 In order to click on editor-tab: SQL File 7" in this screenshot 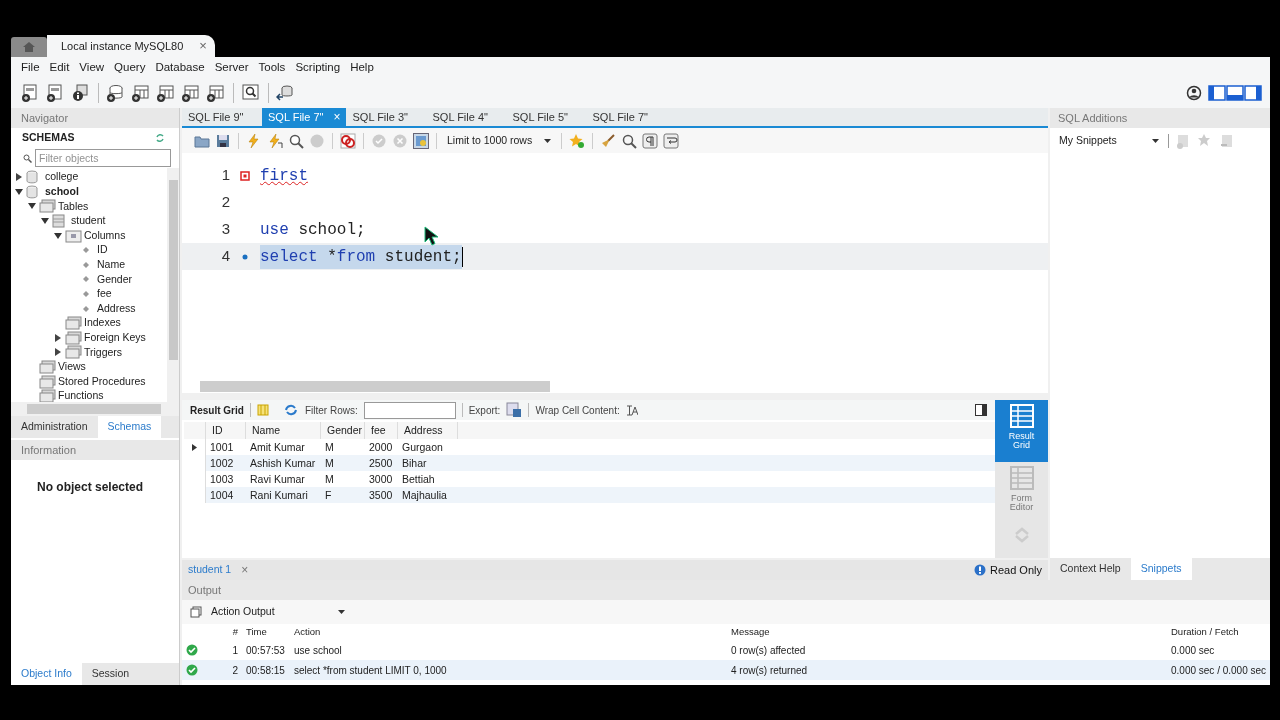, I will do `click(626, 117)`.